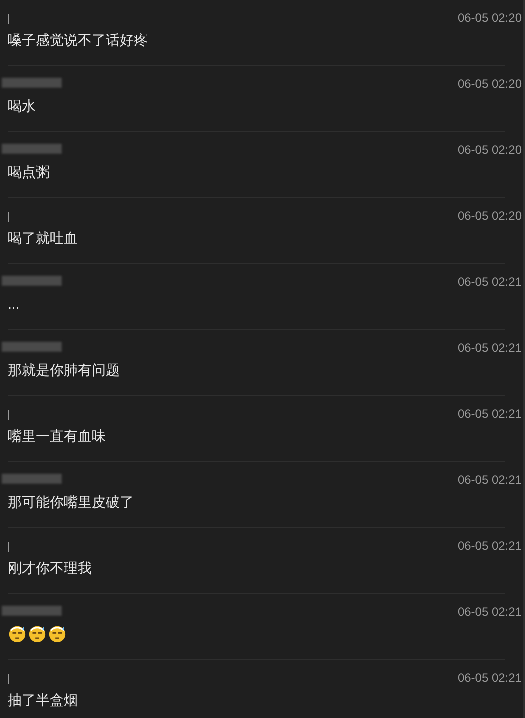 This screenshot has height=718, width=525. What do you see at coordinates (78, 40) in the screenshot?
I see `message-text: 嗓子感觉说不了话好疼` at bounding box center [78, 40].